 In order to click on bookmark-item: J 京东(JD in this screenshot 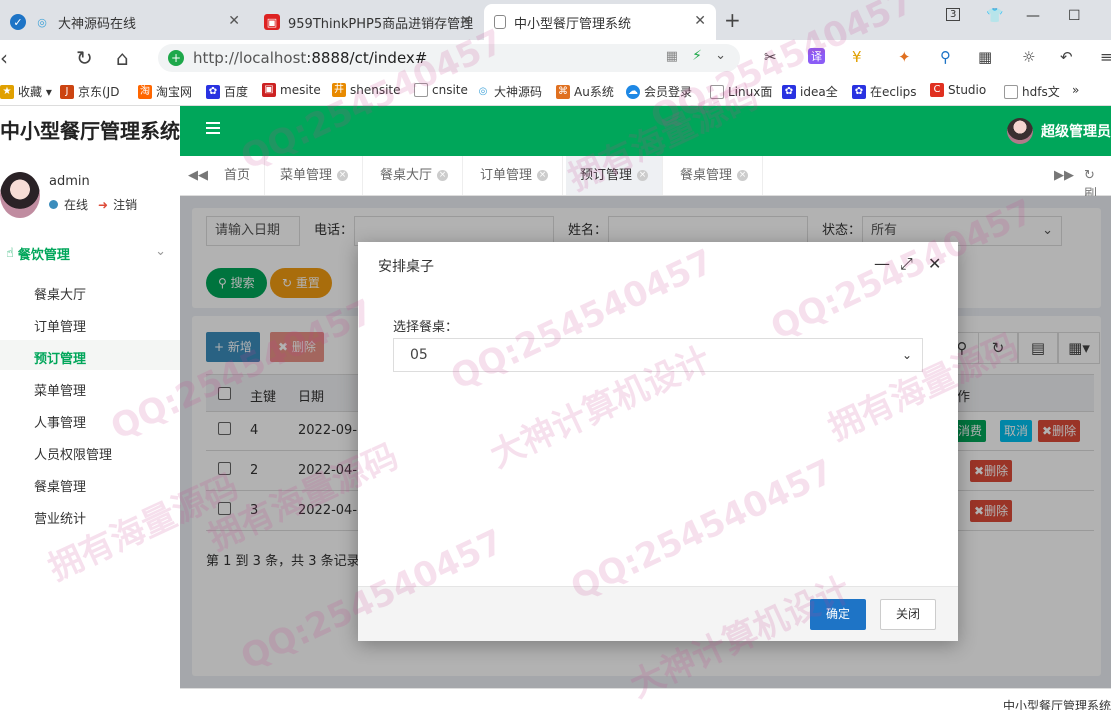, I will do `click(89, 91)`.